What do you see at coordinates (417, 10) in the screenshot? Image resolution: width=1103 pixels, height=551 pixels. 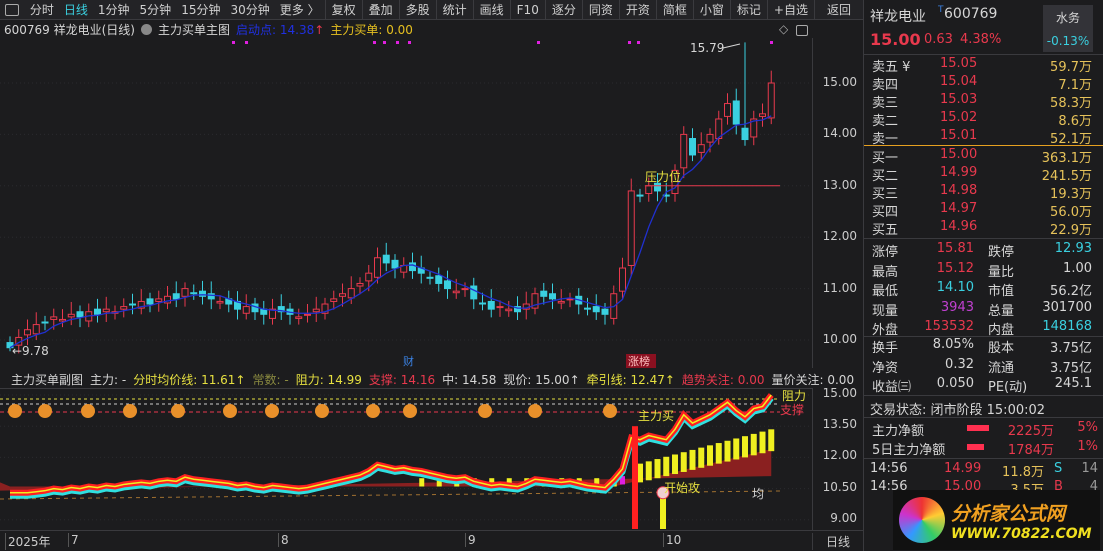 I see `toolbar-button: 多股` at bounding box center [417, 10].